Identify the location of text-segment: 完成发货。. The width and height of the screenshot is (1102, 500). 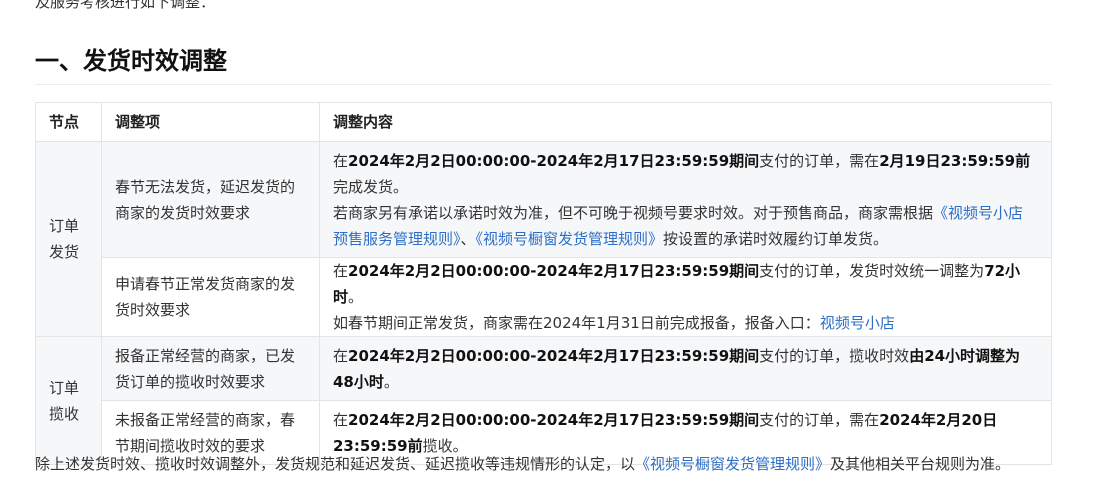
(371, 186).